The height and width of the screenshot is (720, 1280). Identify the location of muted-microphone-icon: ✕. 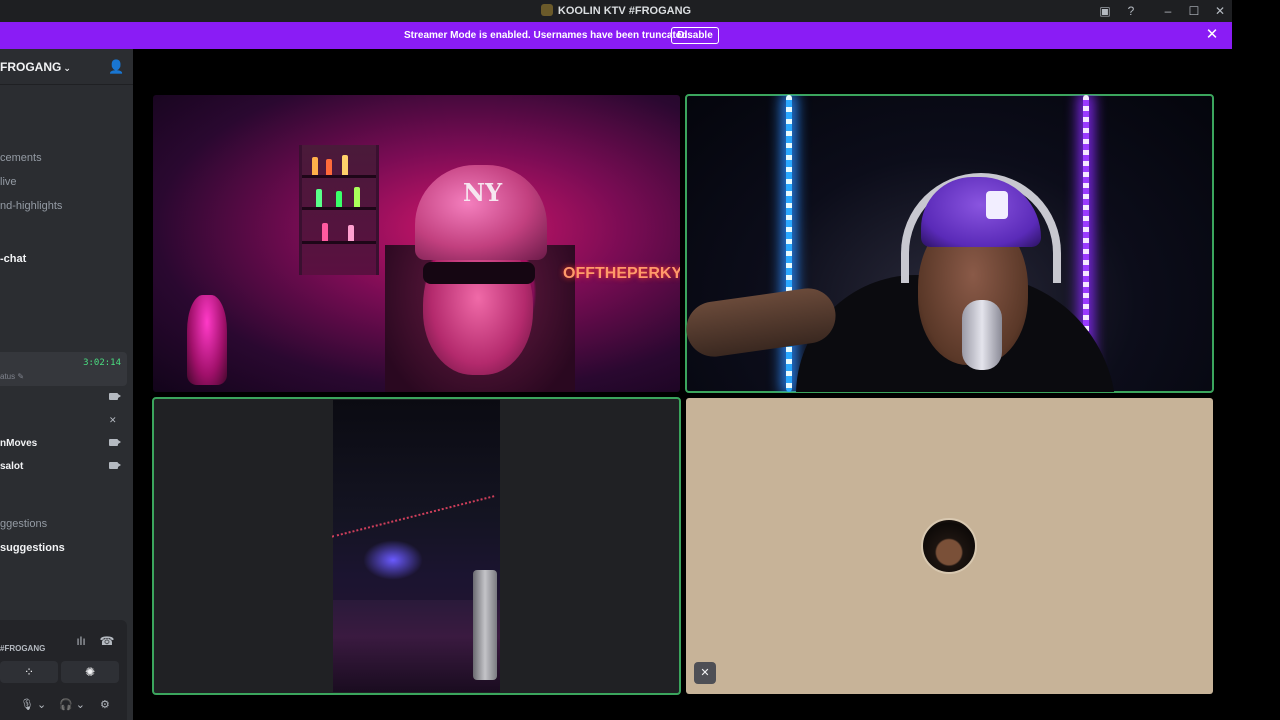
(705, 673).